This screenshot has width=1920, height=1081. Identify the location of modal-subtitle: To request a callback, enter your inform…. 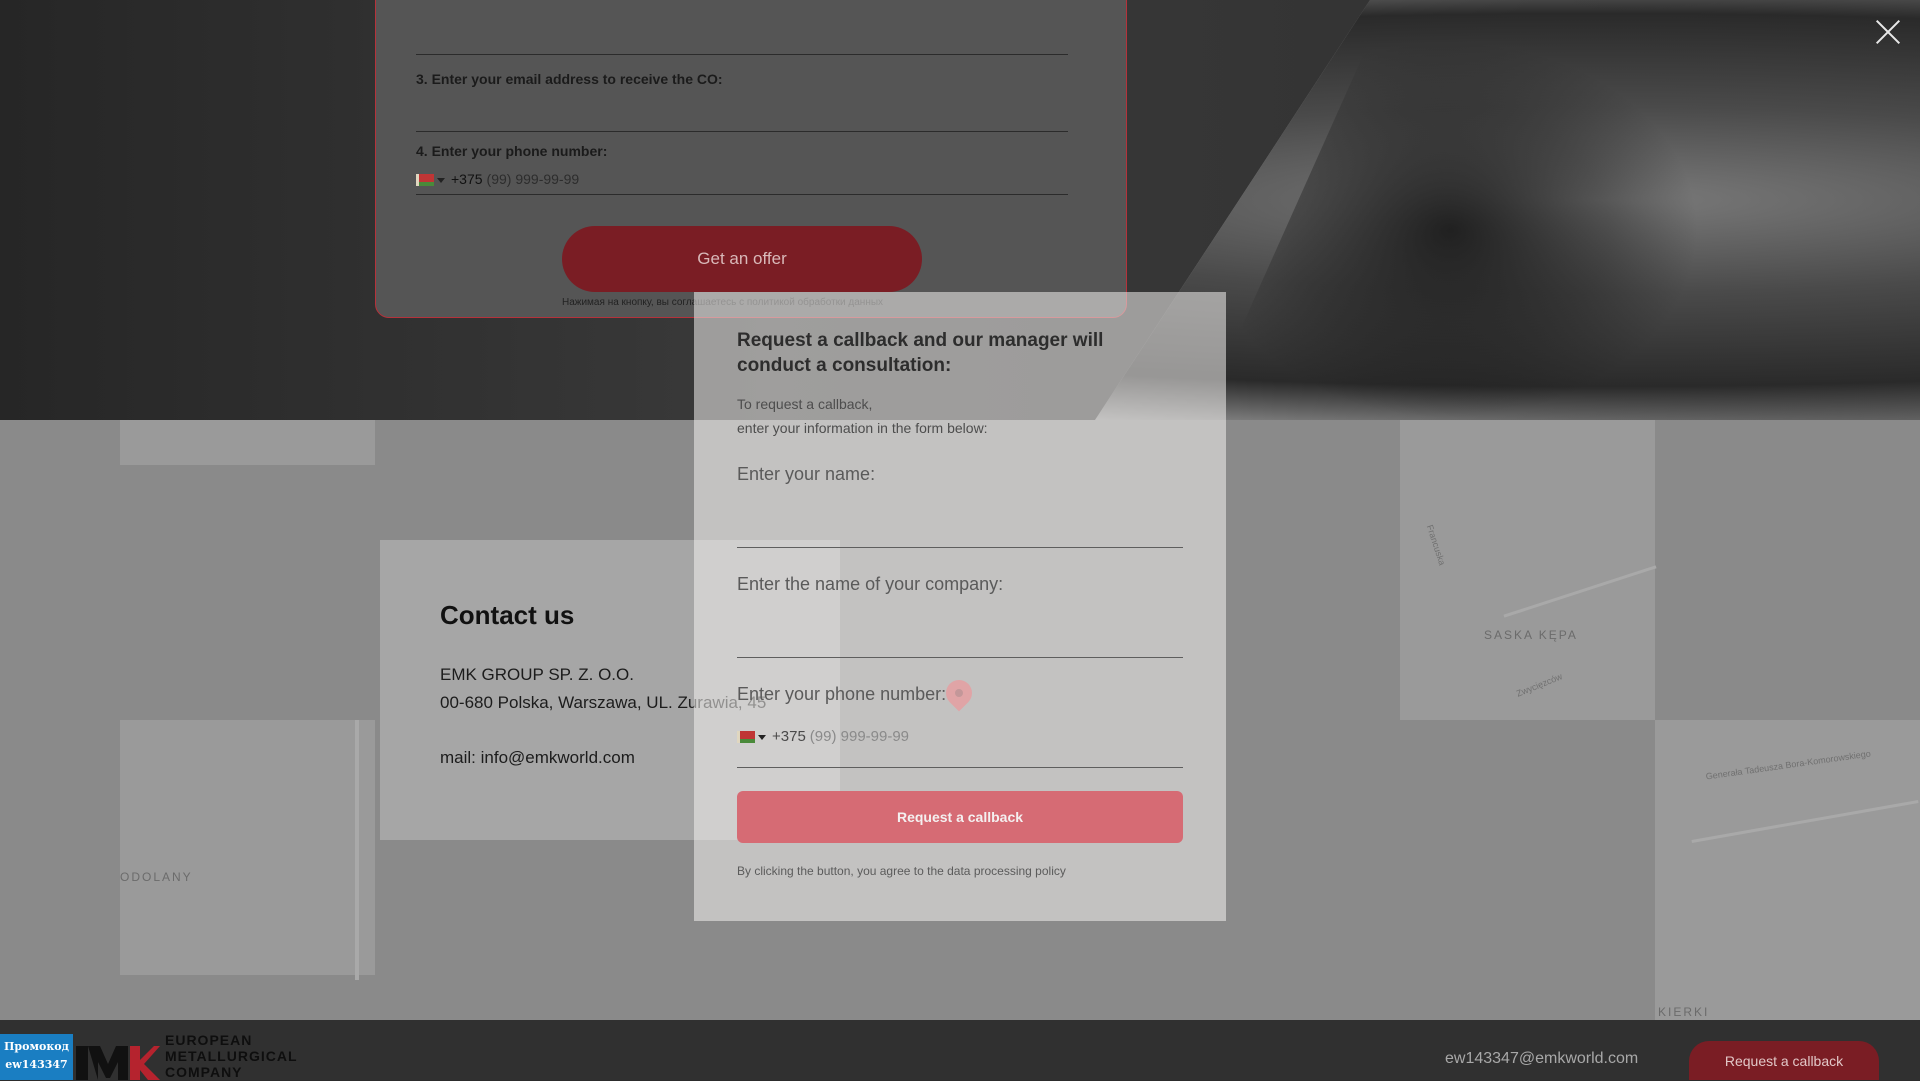
(862, 416).